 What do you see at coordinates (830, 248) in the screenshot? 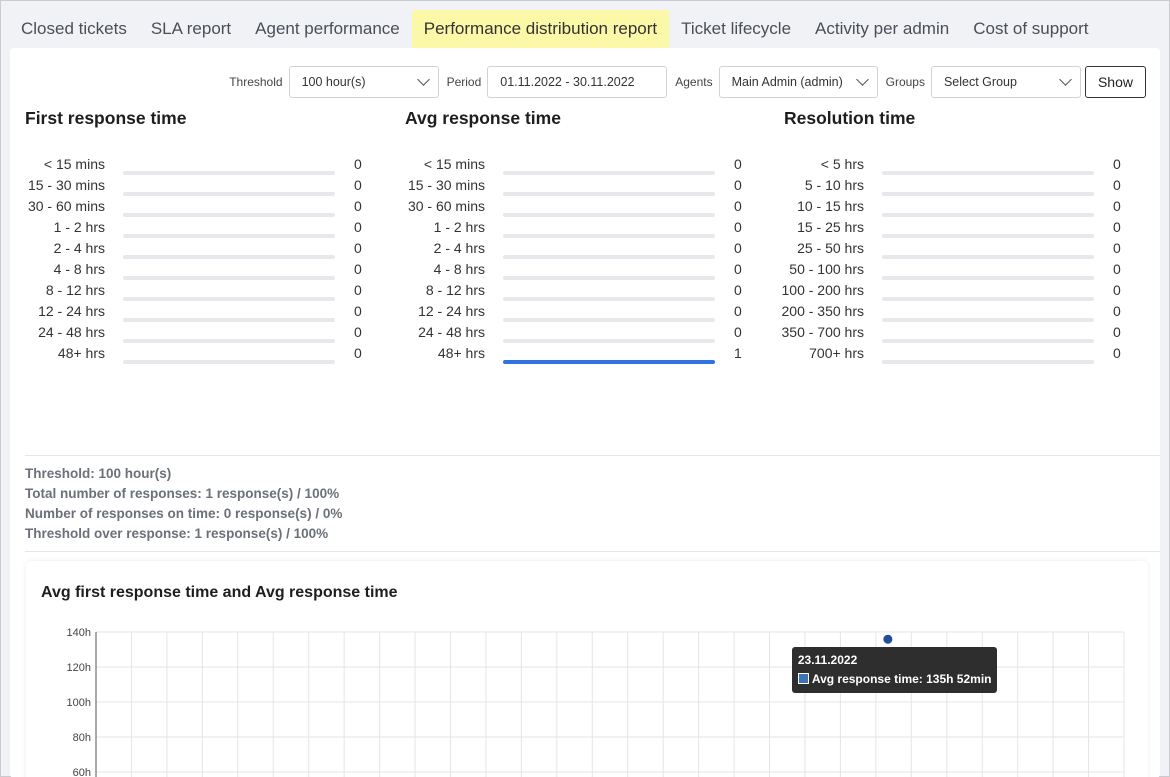
I see `row-label: 25 - 50 hrs` at bounding box center [830, 248].